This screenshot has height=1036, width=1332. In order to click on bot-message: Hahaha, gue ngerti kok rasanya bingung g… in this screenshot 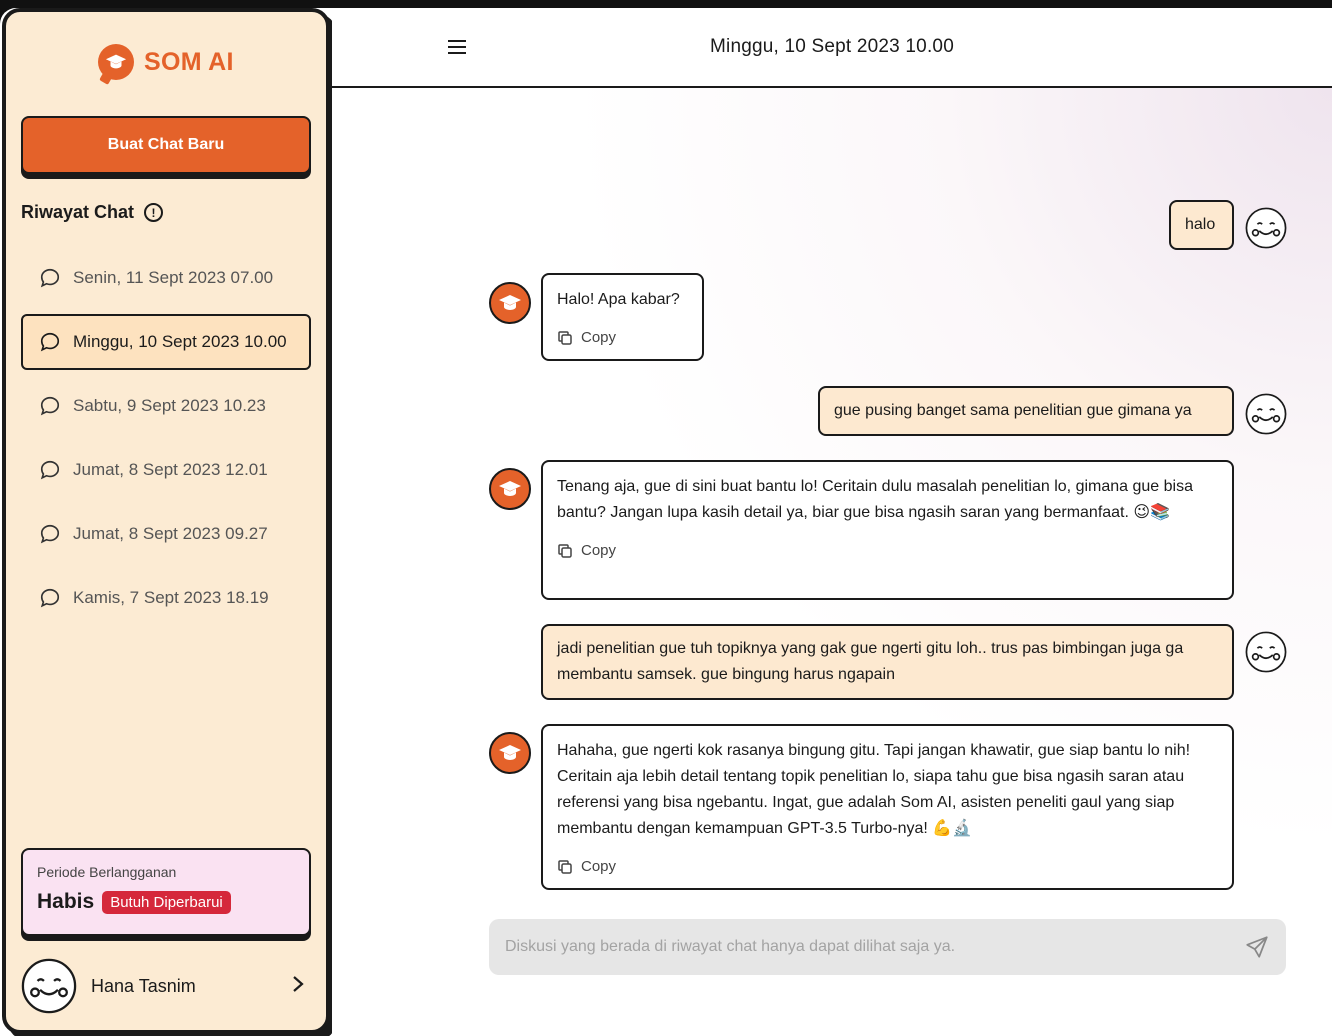, I will do `click(887, 807)`.